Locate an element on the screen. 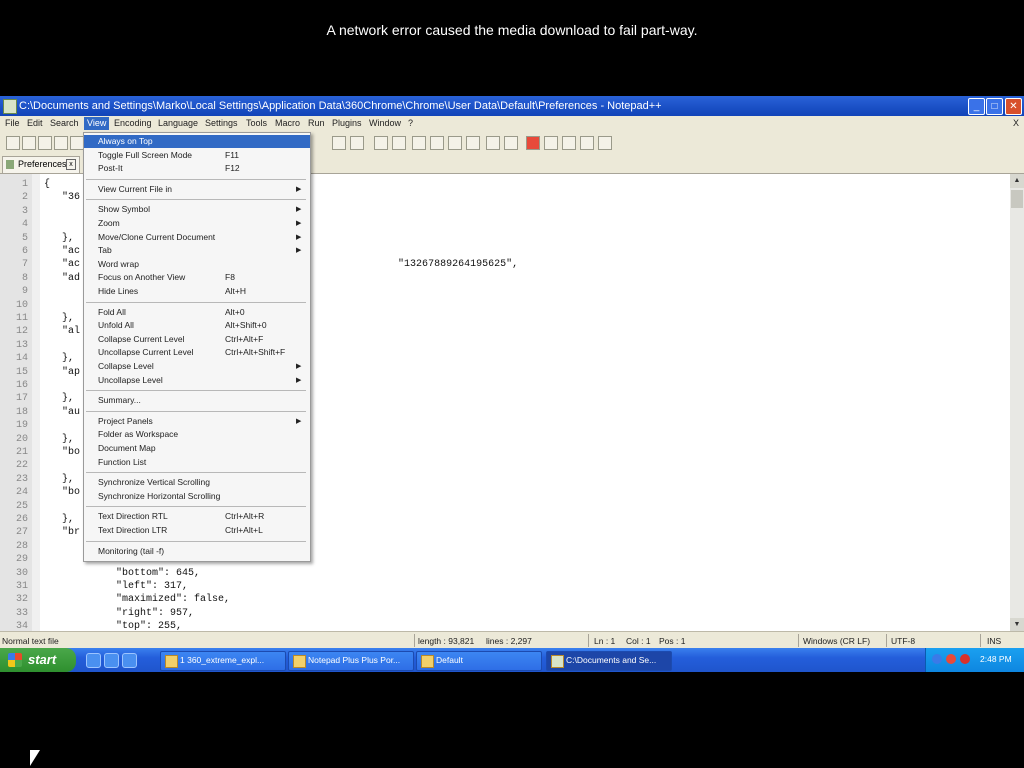  zoom-out-icon is located at coordinates (357, 143).